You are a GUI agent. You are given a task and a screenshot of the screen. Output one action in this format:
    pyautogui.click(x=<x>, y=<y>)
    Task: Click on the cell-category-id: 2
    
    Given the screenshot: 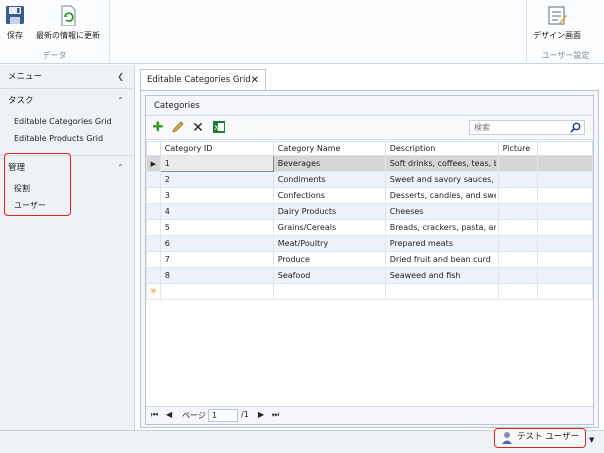 What is the action you would take?
    pyautogui.click(x=216, y=179)
    